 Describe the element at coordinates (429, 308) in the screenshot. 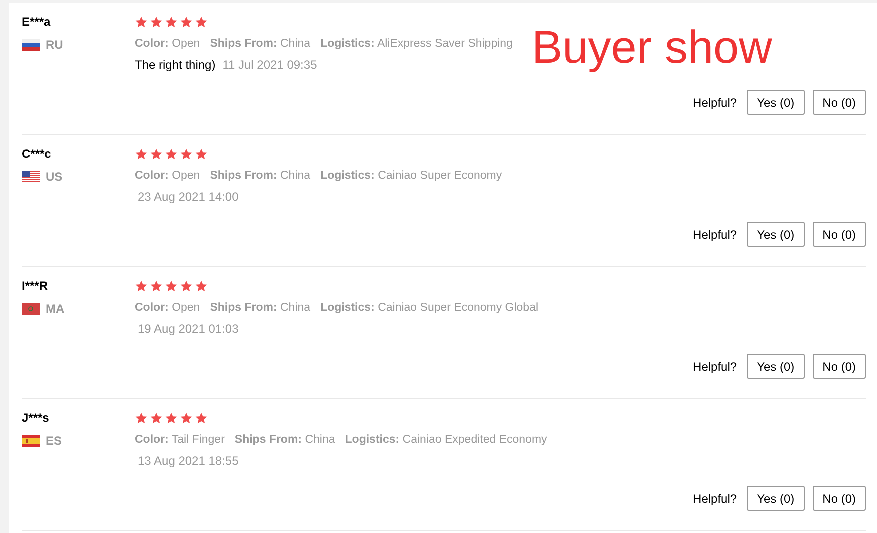

I see `review-attribute: Logistics: Cainiao Super Economy Global` at that location.